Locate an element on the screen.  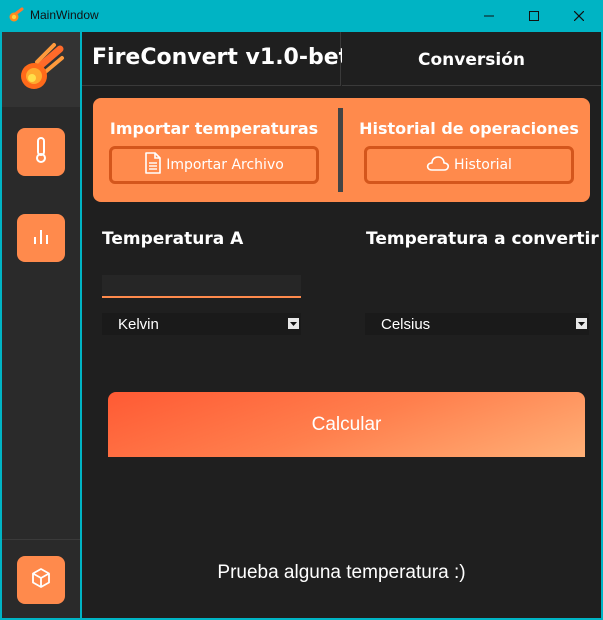
sidebar-divider is located at coordinates (41, 539).